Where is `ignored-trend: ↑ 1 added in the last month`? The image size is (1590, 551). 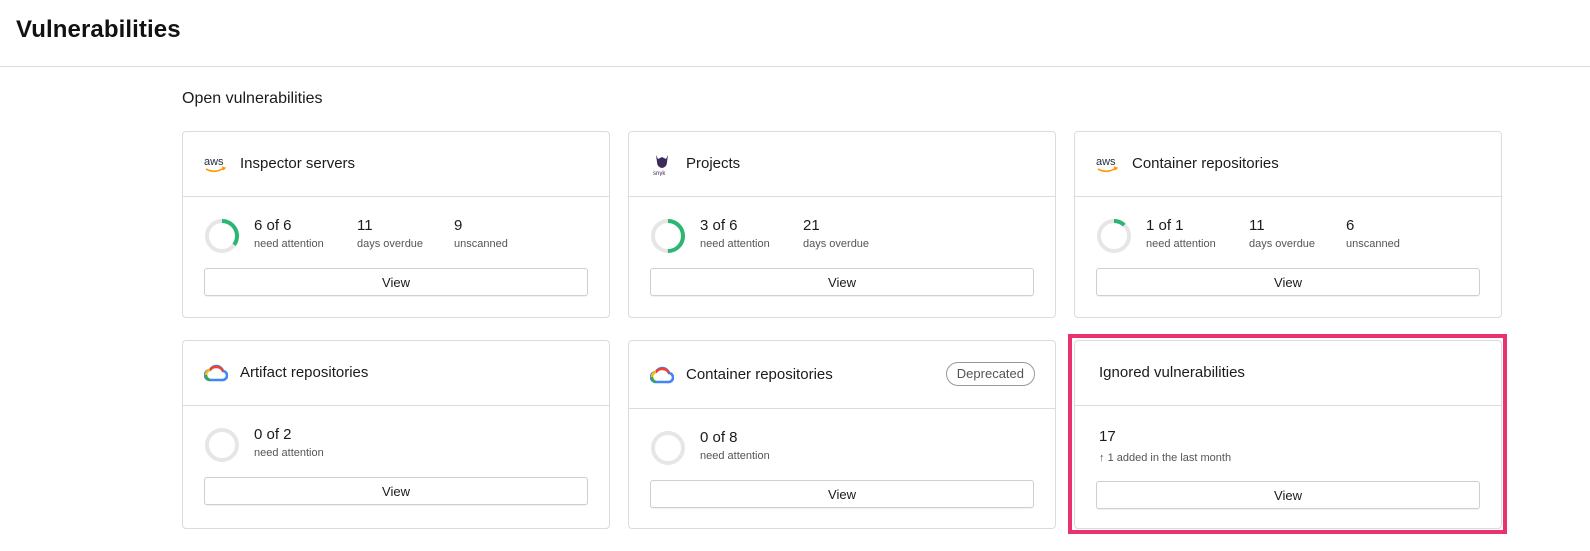
ignored-trend: ↑ 1 added in the last month is located at coordinates (1165, 458).